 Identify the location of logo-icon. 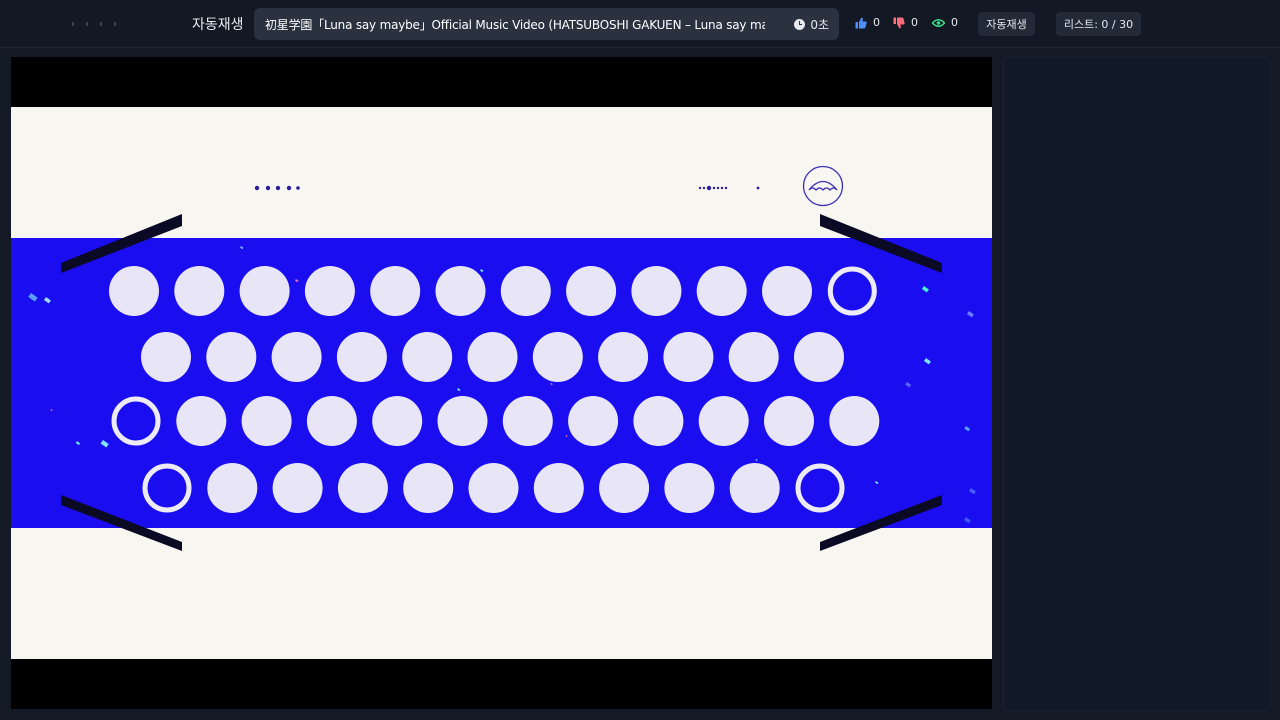
(94, 24).